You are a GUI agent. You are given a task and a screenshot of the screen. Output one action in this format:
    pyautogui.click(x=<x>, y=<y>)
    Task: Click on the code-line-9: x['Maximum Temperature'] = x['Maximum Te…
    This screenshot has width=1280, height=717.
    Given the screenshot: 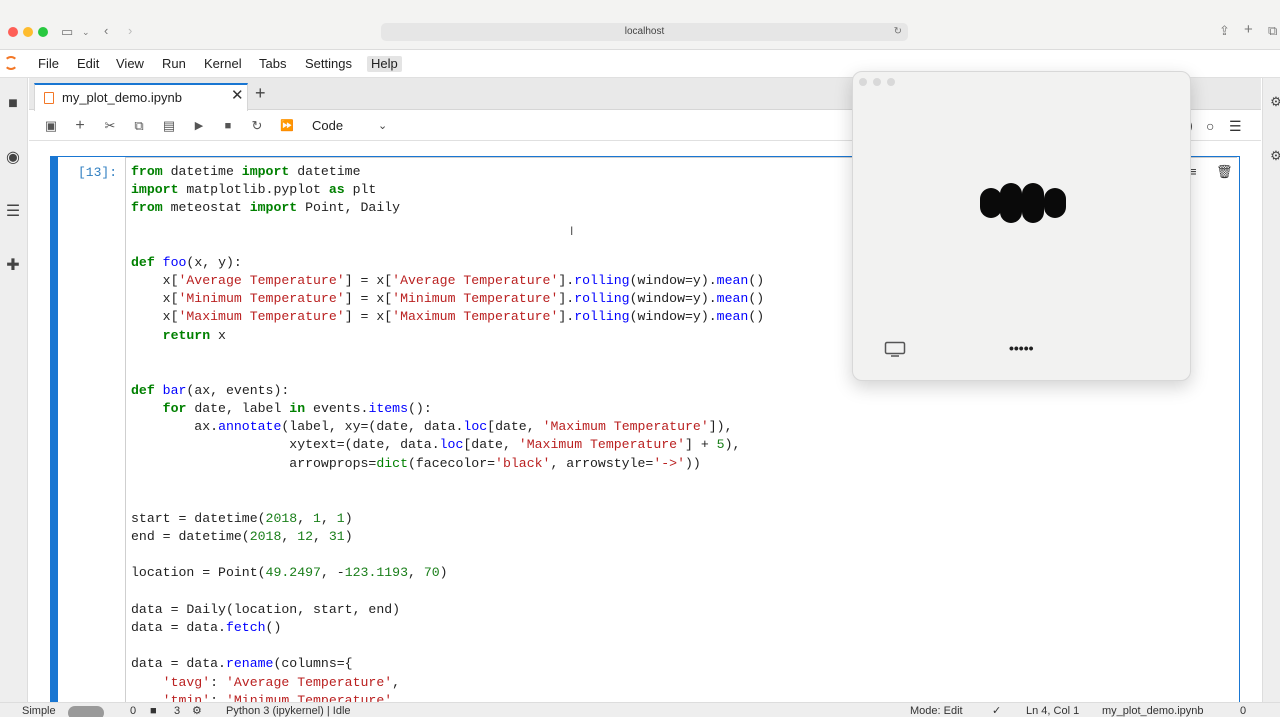 What is the action you would take?
    pyautogui.click(x=448, y=316)
    